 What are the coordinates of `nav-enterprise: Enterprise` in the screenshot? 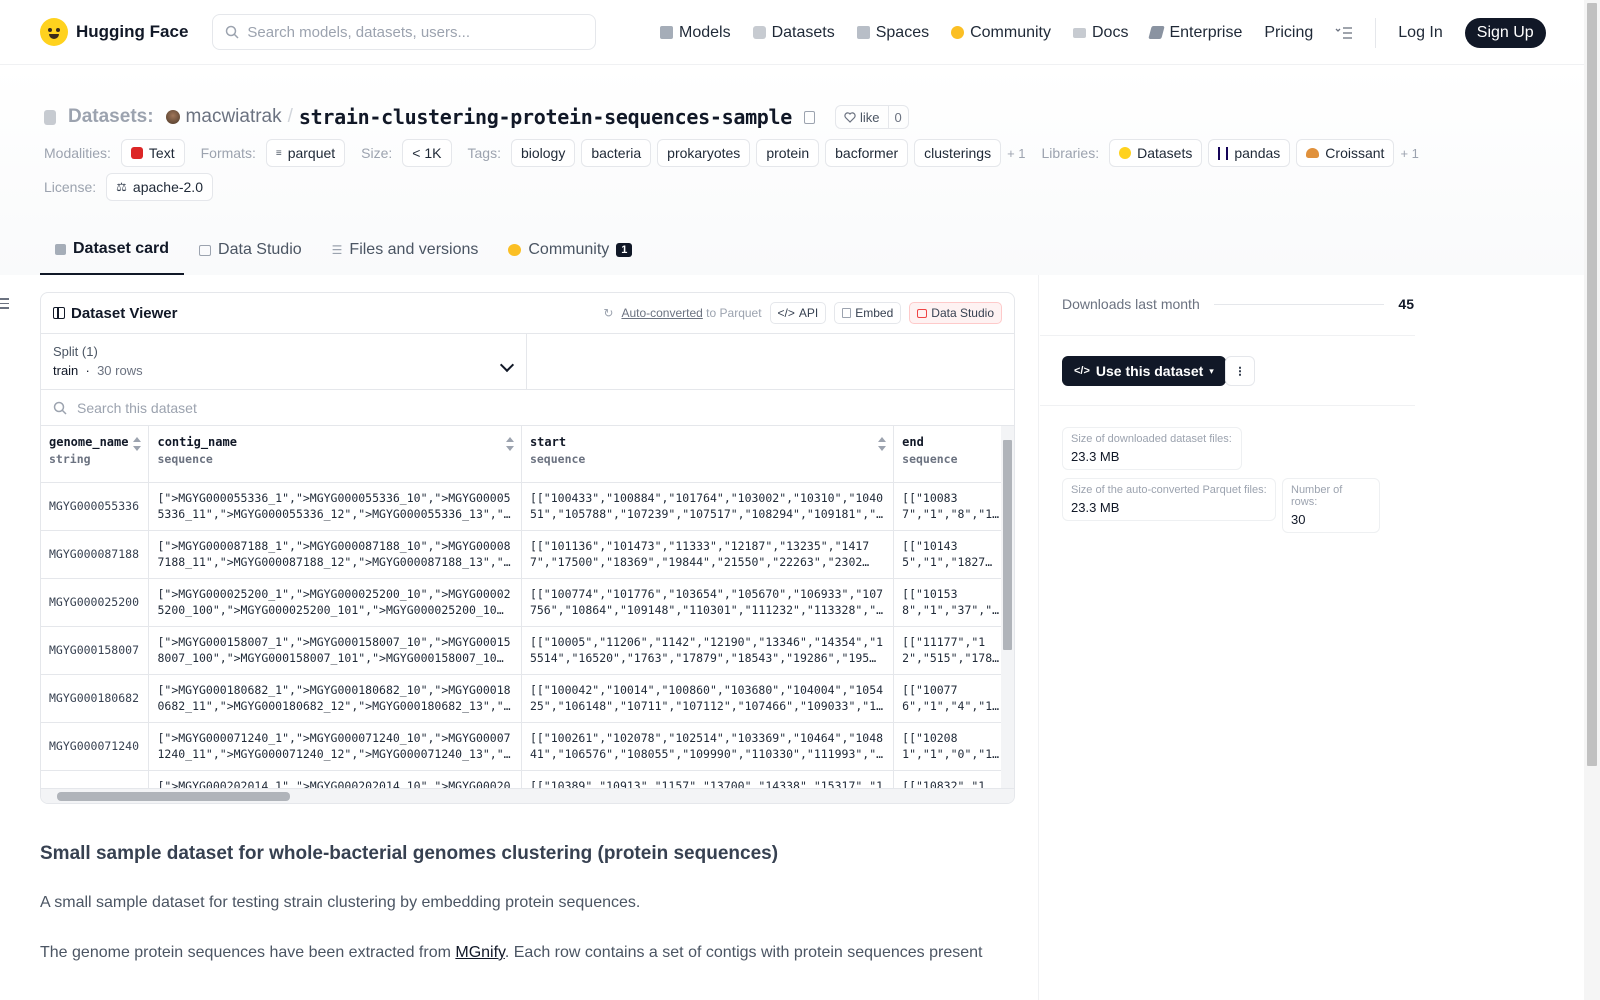 It's located at (1195, 33).